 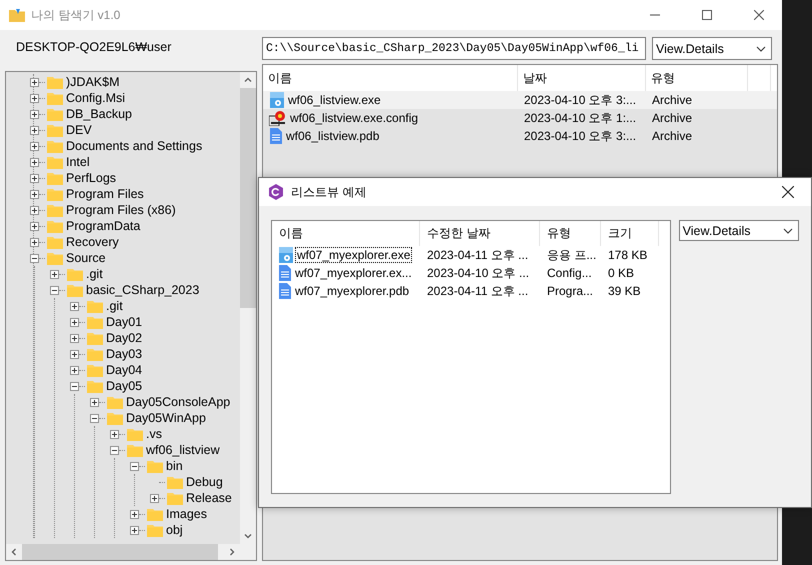 I want to click on file-row: wf07_myexplorer.ex... 2023-04-10 오후 ... Config... 0 KB, so click(x=471, y=273).